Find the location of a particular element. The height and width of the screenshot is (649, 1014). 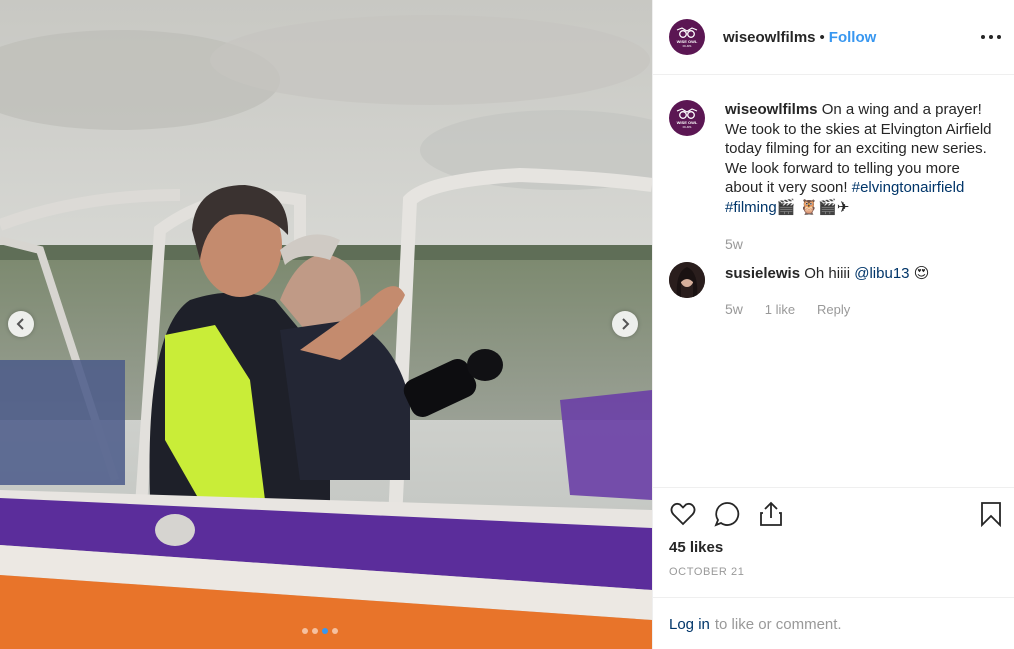

caption-timestamp: 5w is located at coordinates (734, 244).